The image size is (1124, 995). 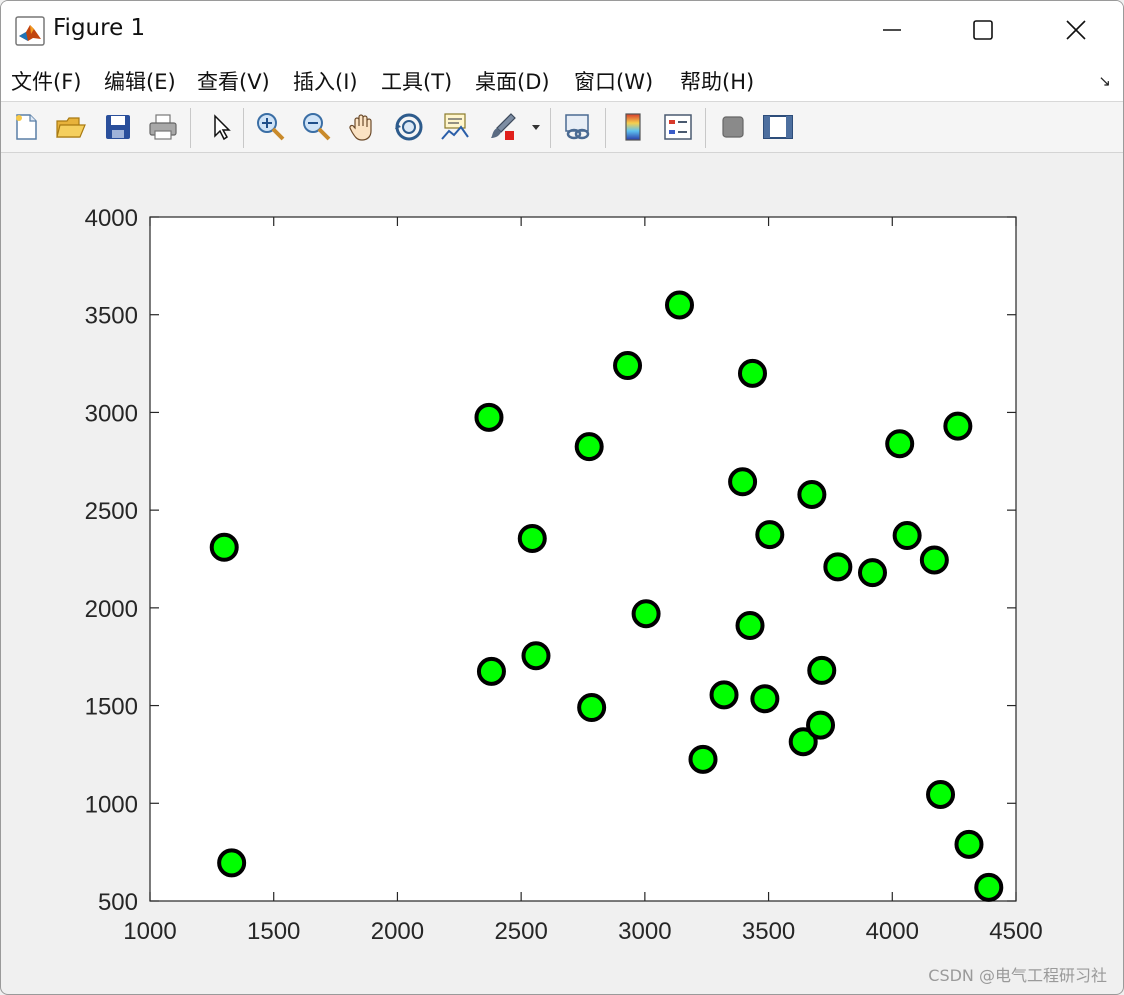 What do you see at coordinates (768, 931) in the screenshot?
I see `x-tick-label: 3500` at bounding box center [768, 931].